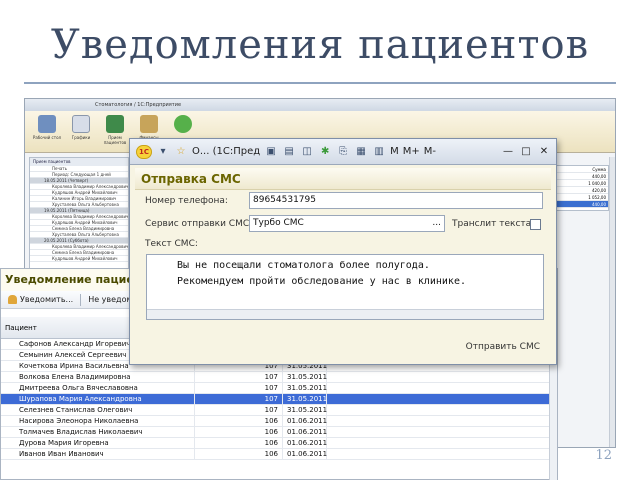 The image size is (640, 480). What do you see at coordinates (186, 201) in the screenshot?
I see `phone-label: Номер телефона:` at bounding box center [186, 201].